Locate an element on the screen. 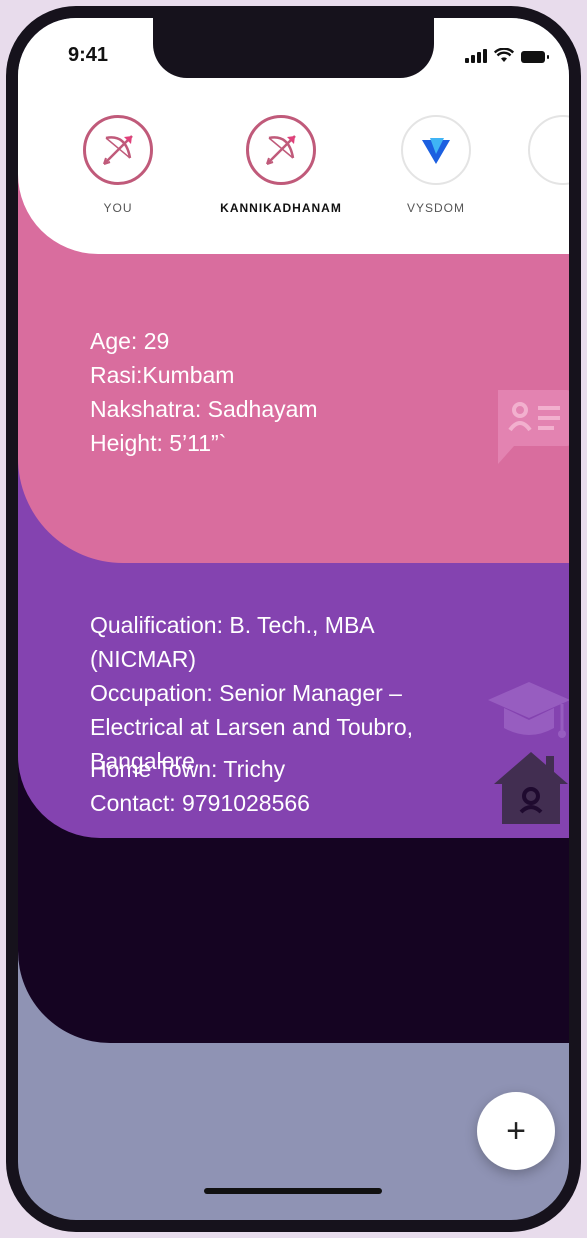 This screenshot has height=1238, width=587. qualification-text-cont: (NICMAR) is located at coordinates (143, 659).